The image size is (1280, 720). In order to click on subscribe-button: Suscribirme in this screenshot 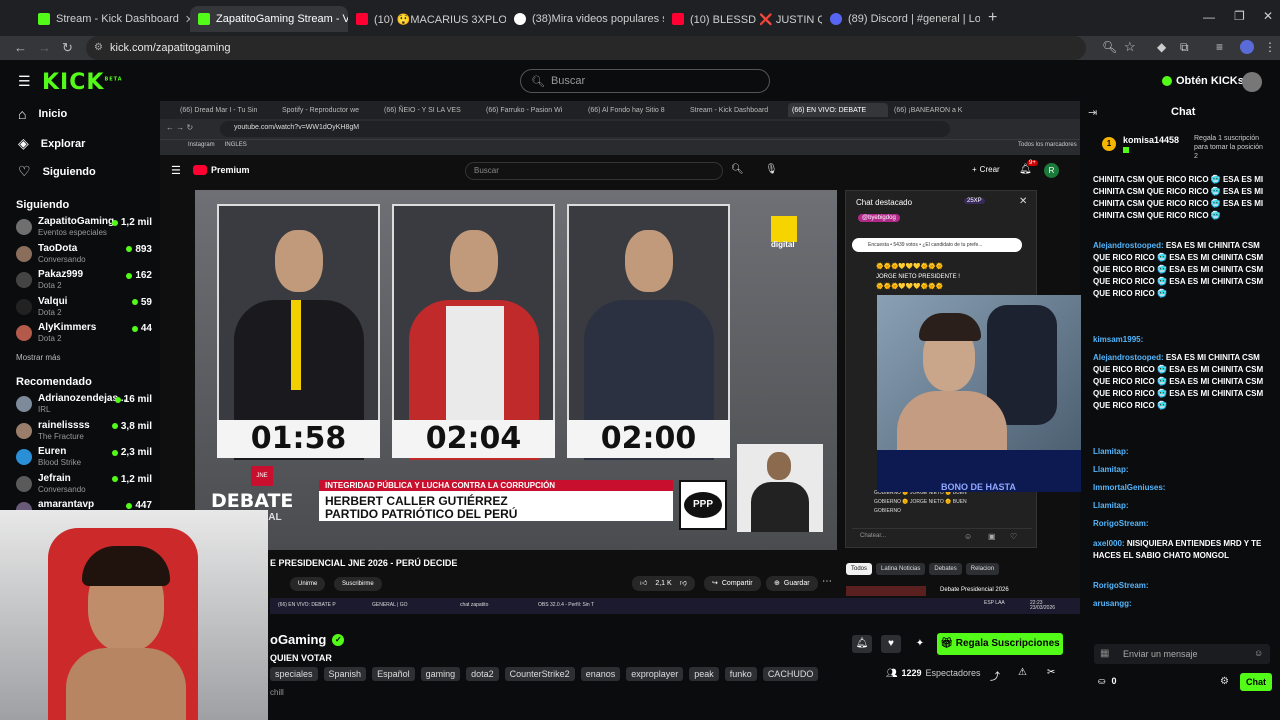, I will do `click(358, 584)`.